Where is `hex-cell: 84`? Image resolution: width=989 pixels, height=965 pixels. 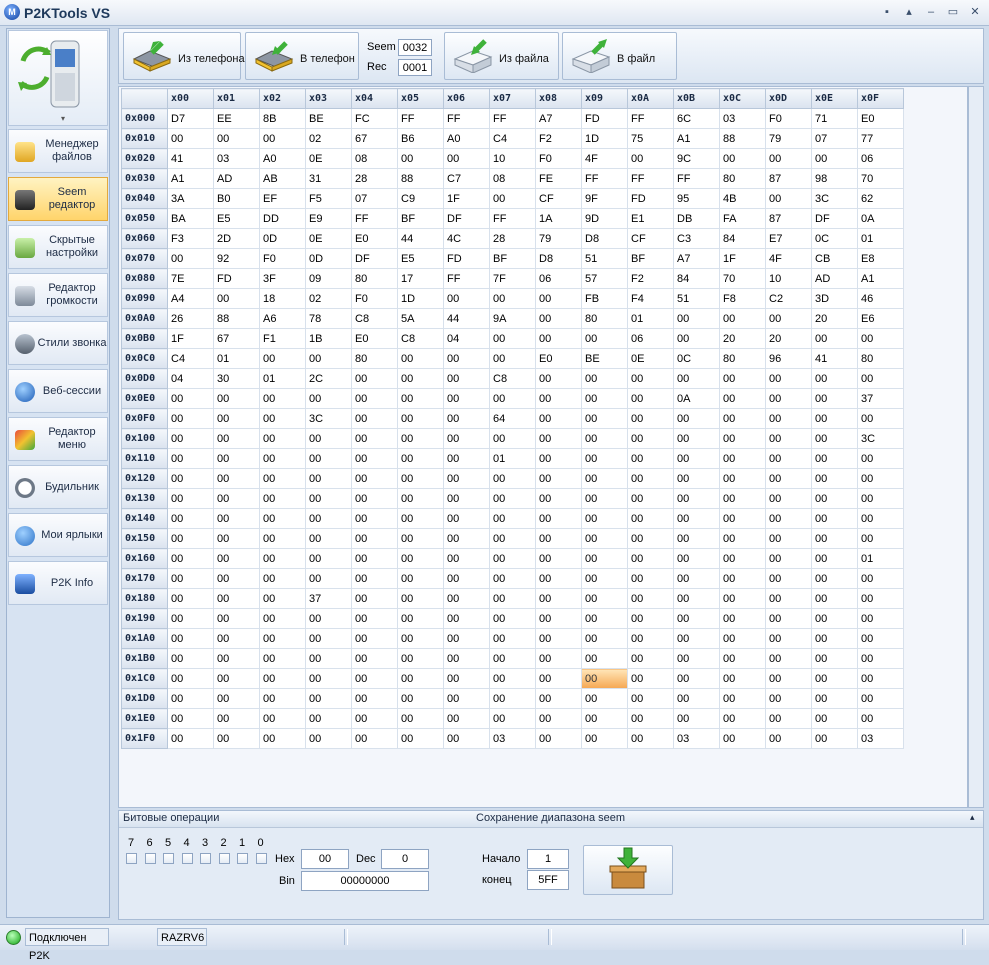
hex-cell: 84 is located at coordinates (696, 278).